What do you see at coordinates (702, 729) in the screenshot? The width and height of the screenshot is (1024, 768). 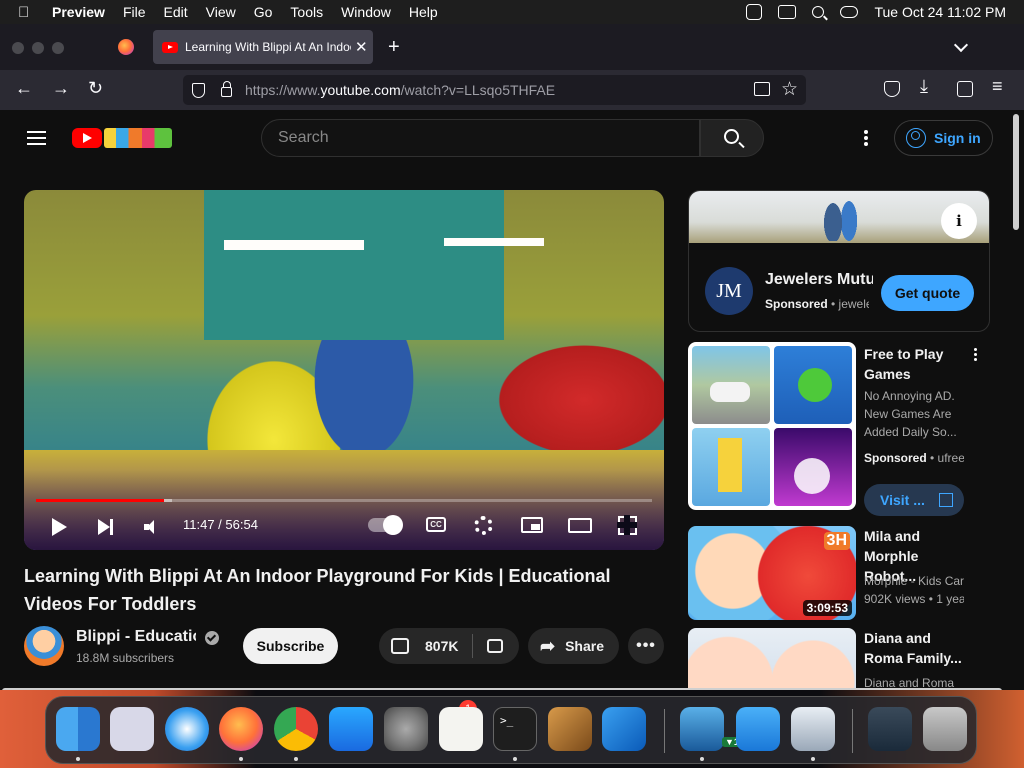 I see `screen-recorder-icon` at bounding box center [702, 729].